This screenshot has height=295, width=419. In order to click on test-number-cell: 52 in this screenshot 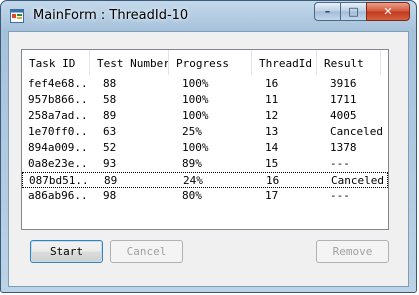, I will do `click(110, 147)`.